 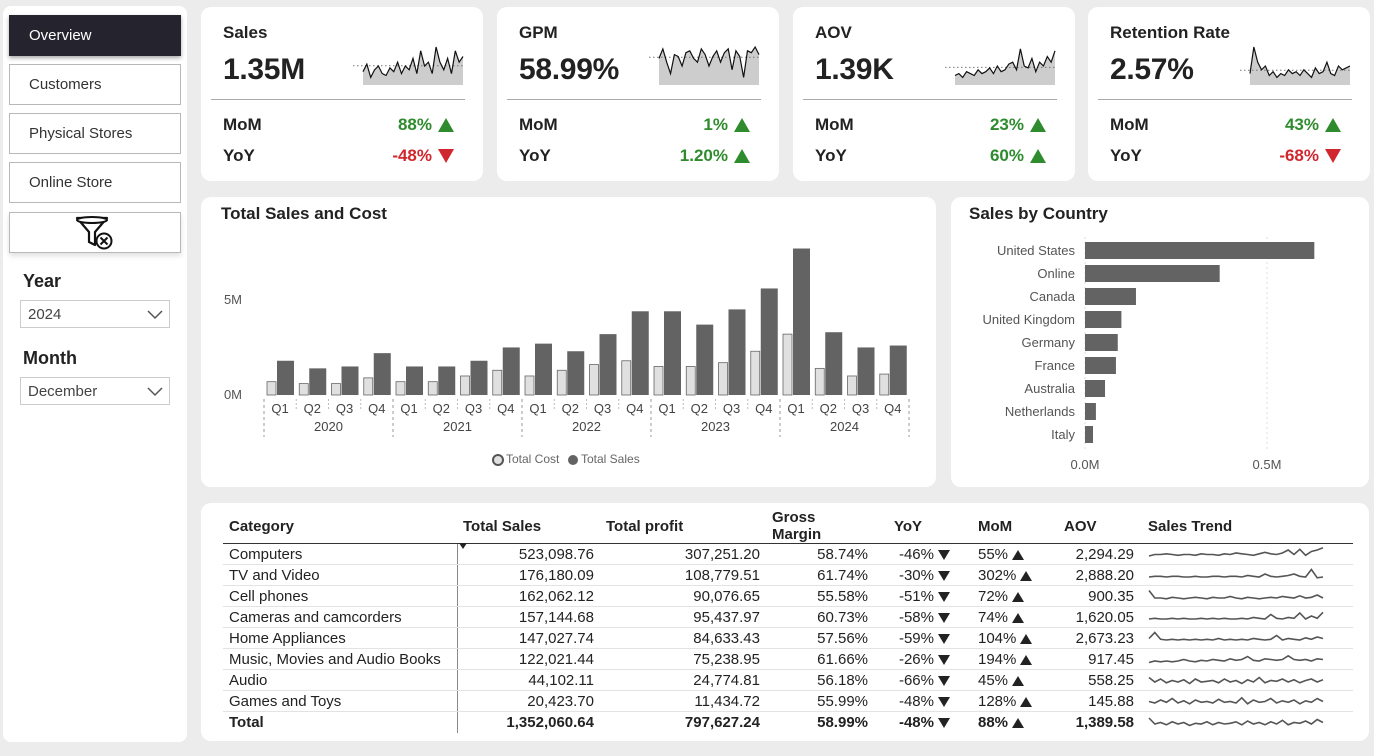 I want to click on header-sales-trend: Sales Trend, so click(x=1247, y=526).